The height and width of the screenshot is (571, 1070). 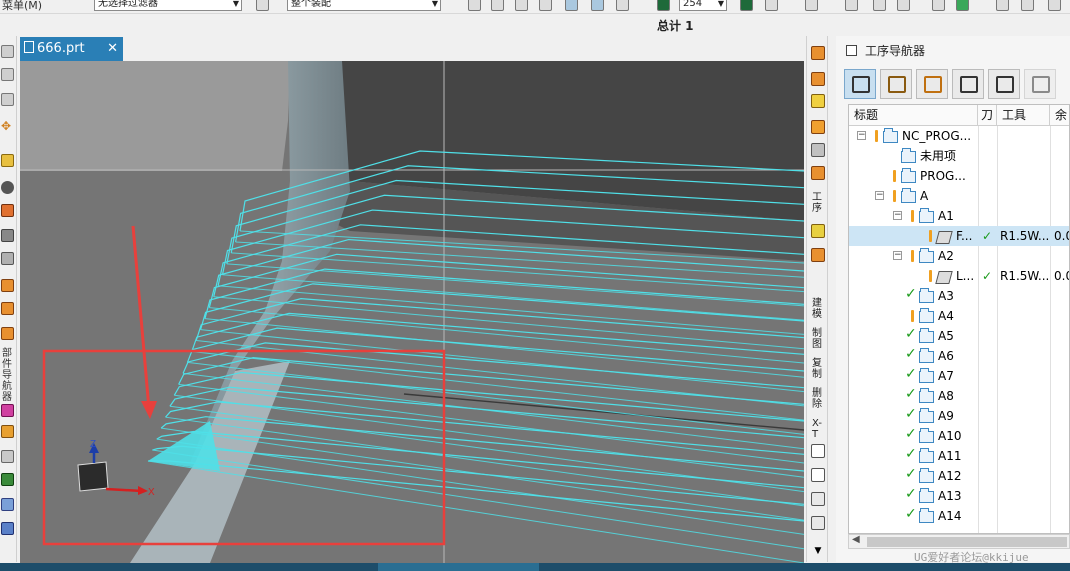 I want to click on part-navigator-vertical-label: 部件导航器, so click(x=8, y=375).